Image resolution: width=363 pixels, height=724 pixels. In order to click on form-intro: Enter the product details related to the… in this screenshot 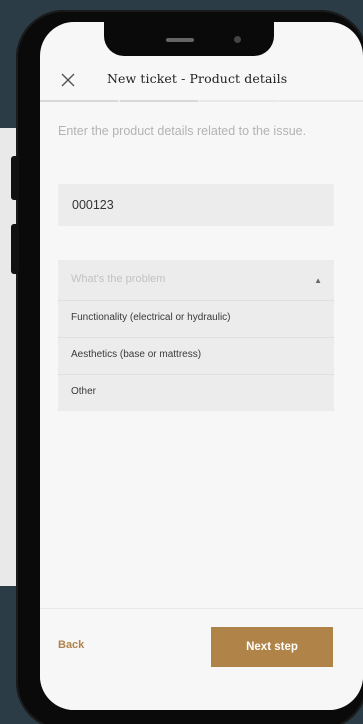, I will do `click(182, 131)`.